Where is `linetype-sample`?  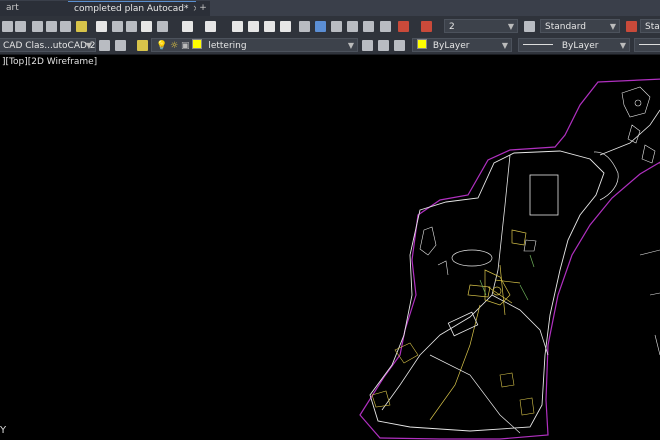
linetype-sample is located at coordinates (538, 44).